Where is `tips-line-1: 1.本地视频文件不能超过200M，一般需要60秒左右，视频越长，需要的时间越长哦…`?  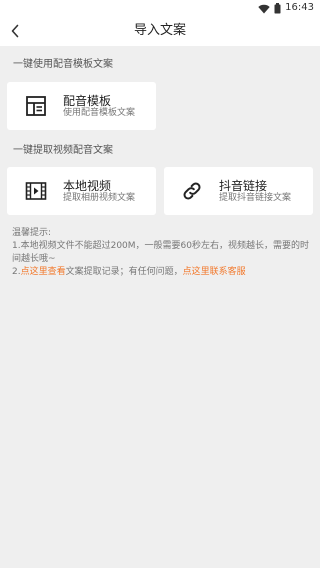
tips-line-1: 1.本地视频文件不能超过200M，一般需要60秒左右，视频越长，需要的时间越长哦… is located at coordinates (160, 252).